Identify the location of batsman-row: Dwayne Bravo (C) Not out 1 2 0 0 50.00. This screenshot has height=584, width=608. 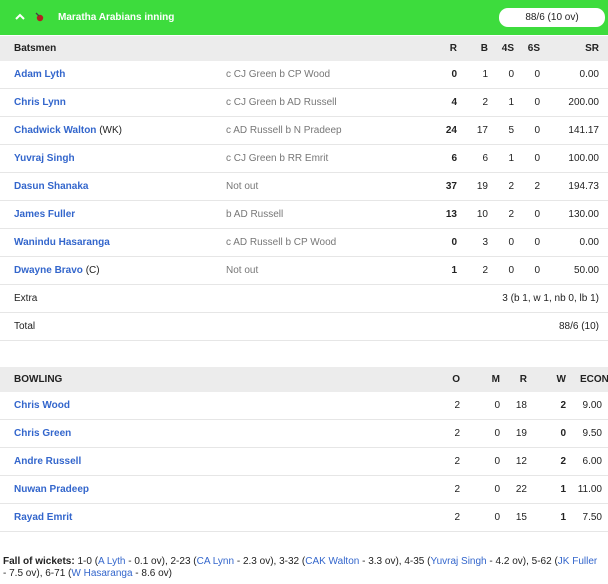
(304, 271).